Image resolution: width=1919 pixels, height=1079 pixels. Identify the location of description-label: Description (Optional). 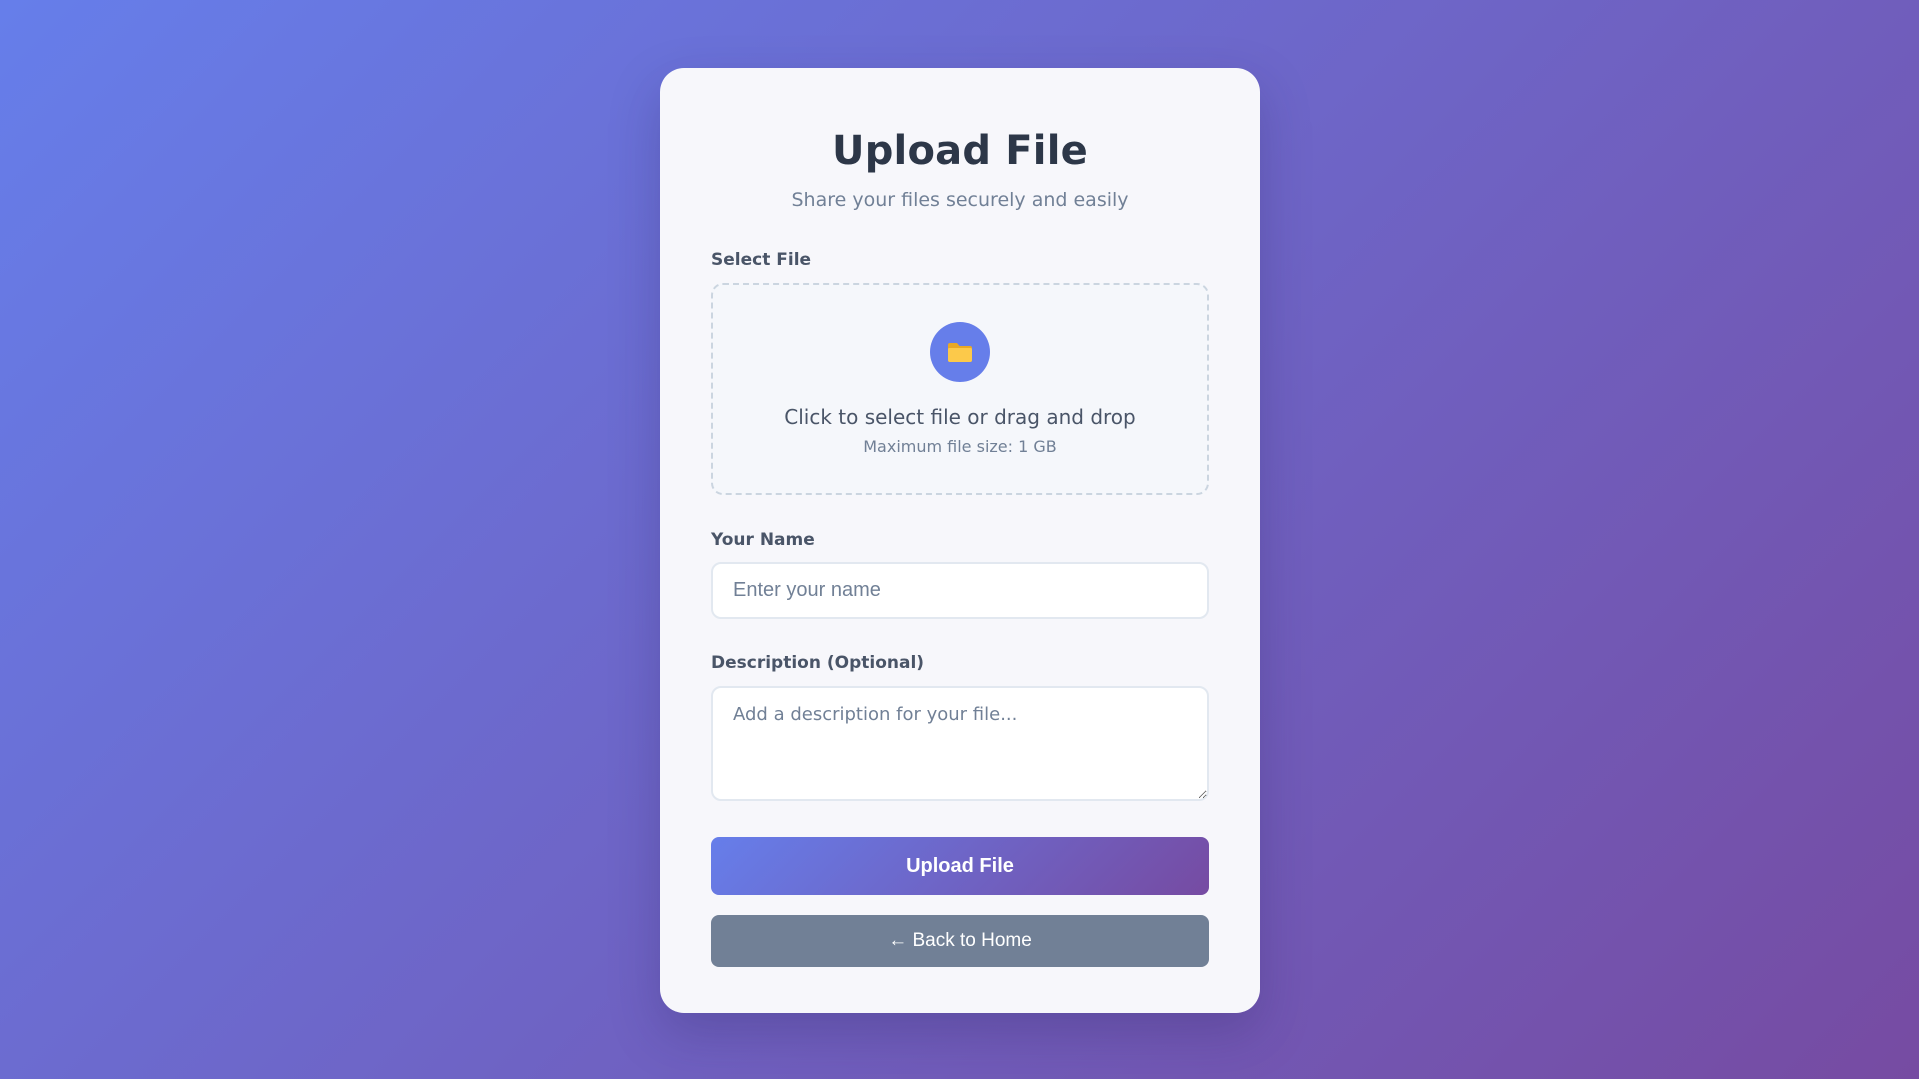
(818, 663).